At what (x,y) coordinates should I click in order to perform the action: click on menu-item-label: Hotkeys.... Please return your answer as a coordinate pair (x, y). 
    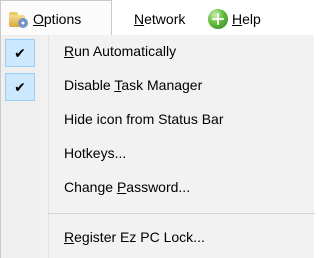
    Looking at the image, I should click on (95, 153).